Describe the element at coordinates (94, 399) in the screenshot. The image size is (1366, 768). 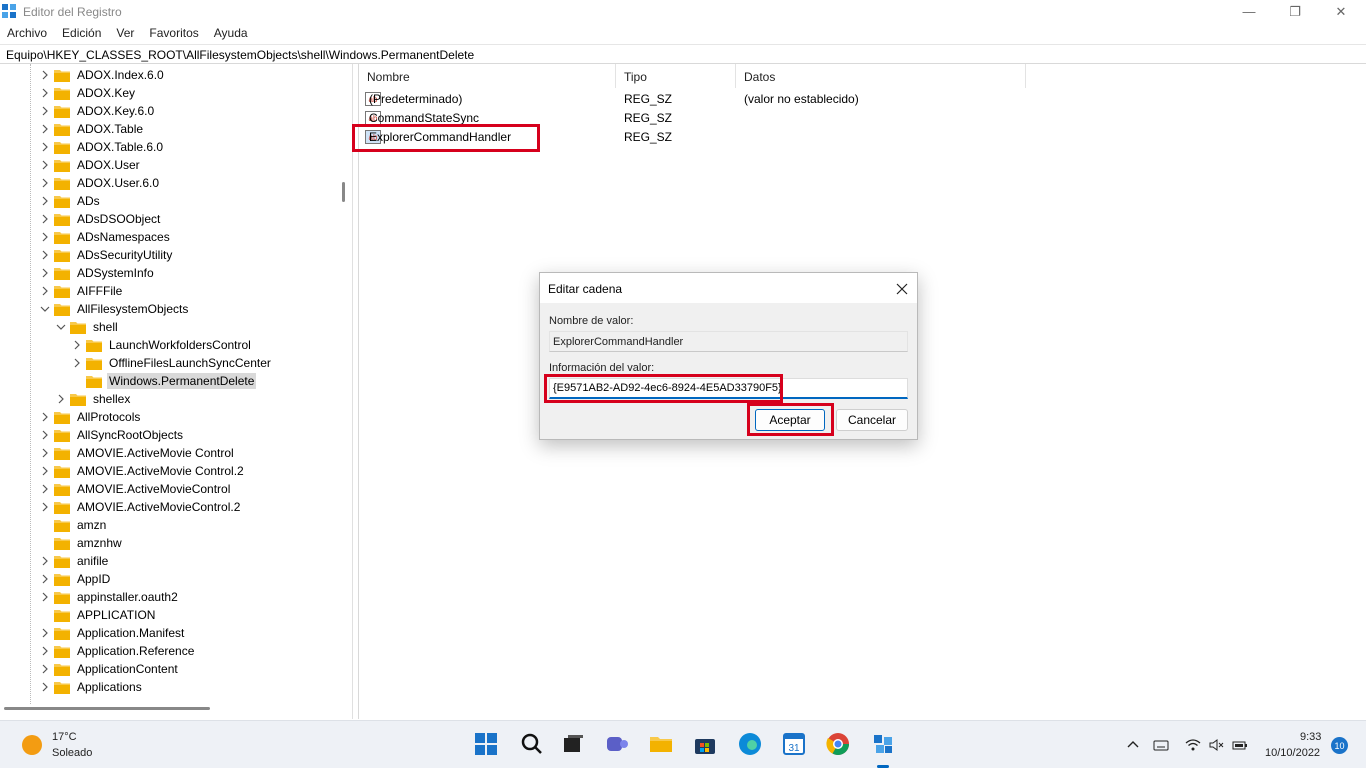
I see `tree-item: shellex` at that location.